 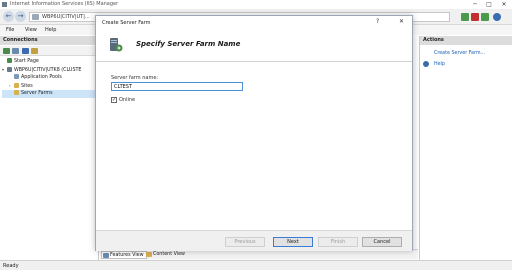 What do you see at coordinates (135, 78) in the screenshot?
I see `server-farm-name-label: Server farm name:` at bounding box center [135, 78].